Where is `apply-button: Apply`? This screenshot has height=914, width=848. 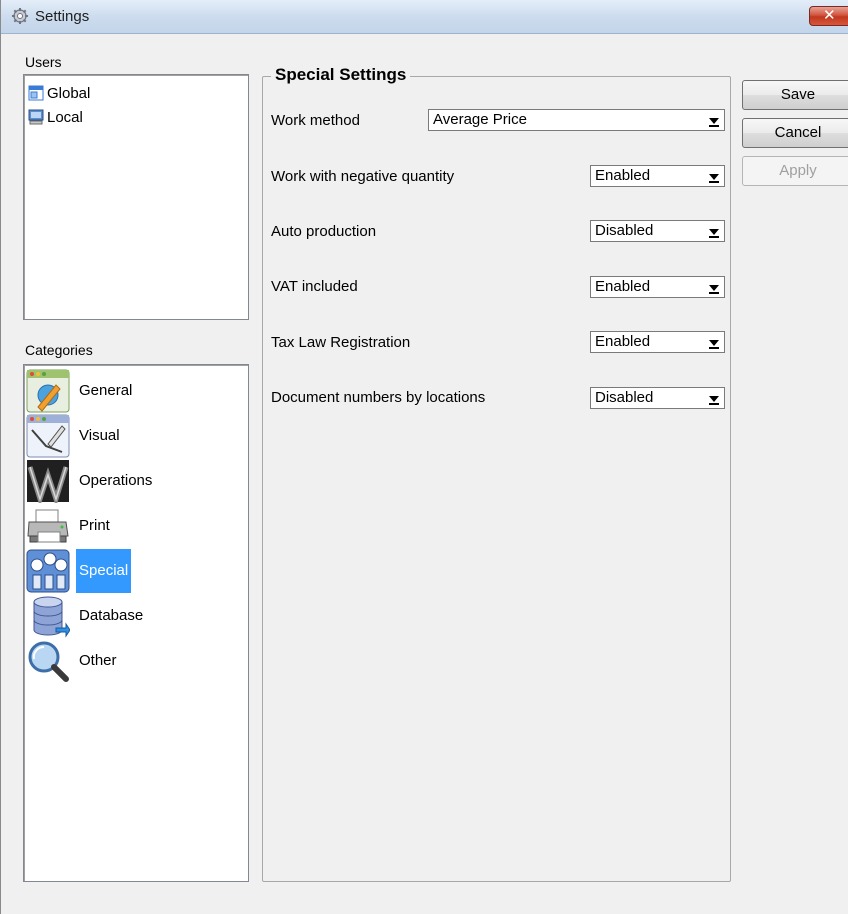
apply-button: Apply is located at coordinates (795, 171).